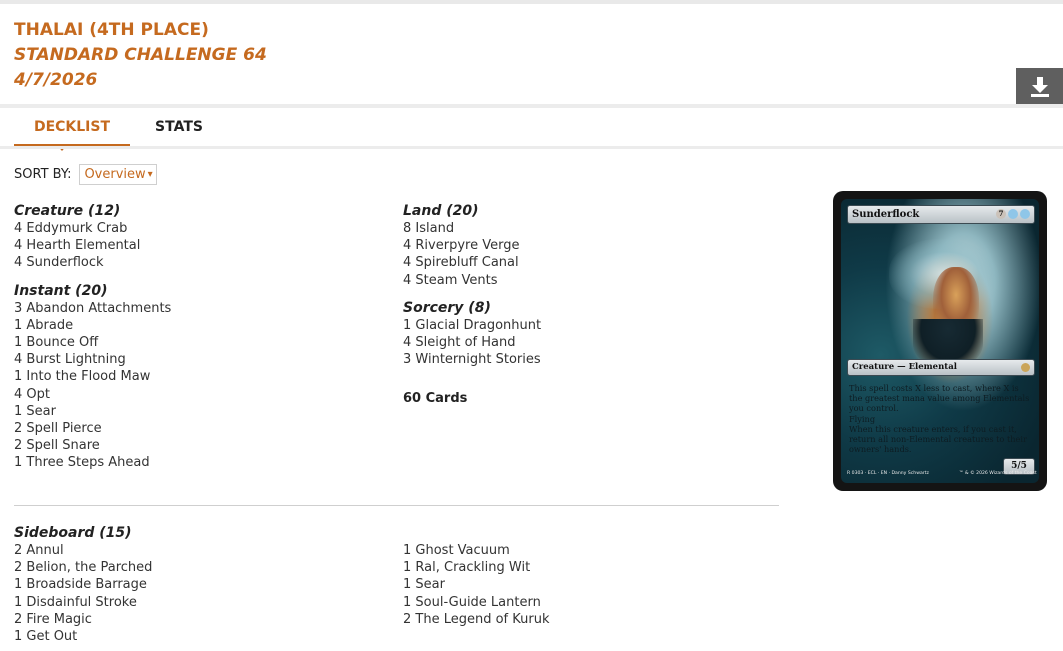 The height and width of the screenshot is (651, 1063). Describe the element at coordinates (472, 245) in the screenshot. I see `list-item: 4 Riverpyre Verge` at that location.